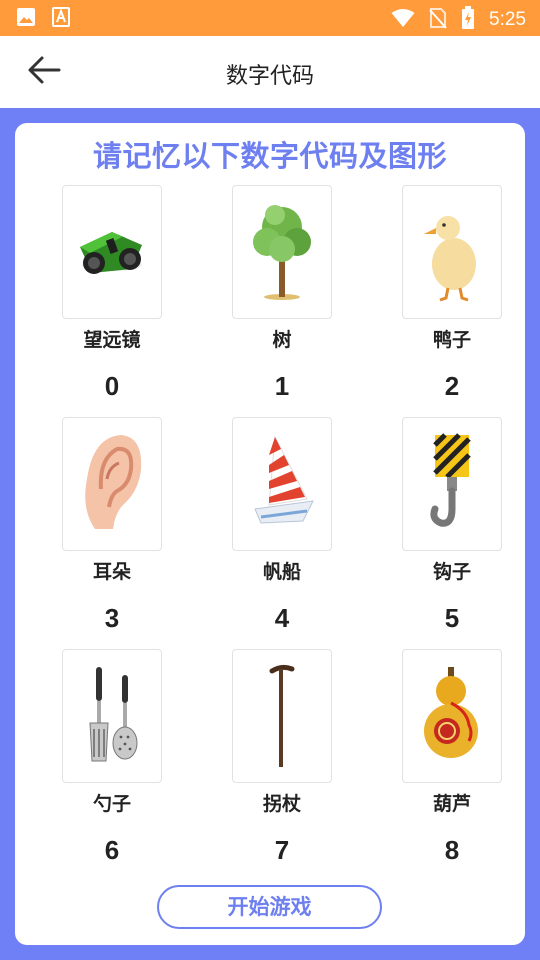 The width and height of the screenshot is (540, 960). I want to click on grid-item: 树 1, so click(270, 262).